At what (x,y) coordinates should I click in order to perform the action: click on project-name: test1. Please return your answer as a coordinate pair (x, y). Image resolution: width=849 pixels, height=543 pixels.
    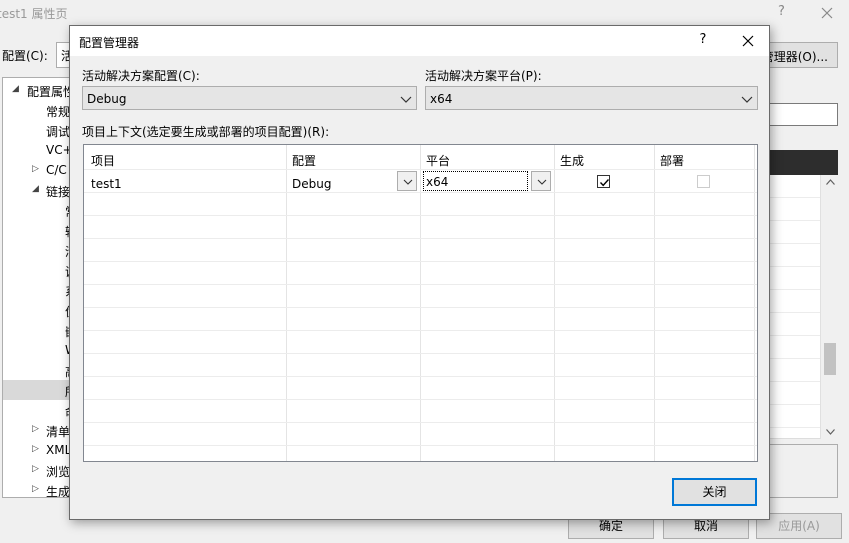
    Looking at the image, I should click on (106, 184).